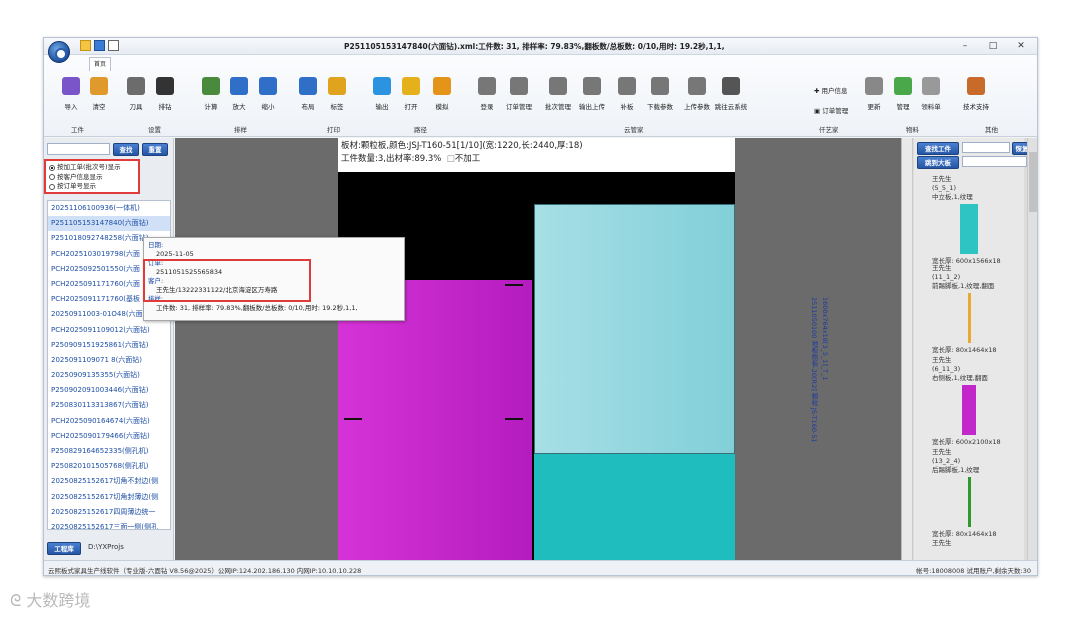 Image resolution: width=1080 pixels, height=617 pixels. Describe the element at coordinates (136, 86) in the screenshot. I see `tools-icon` at that location.